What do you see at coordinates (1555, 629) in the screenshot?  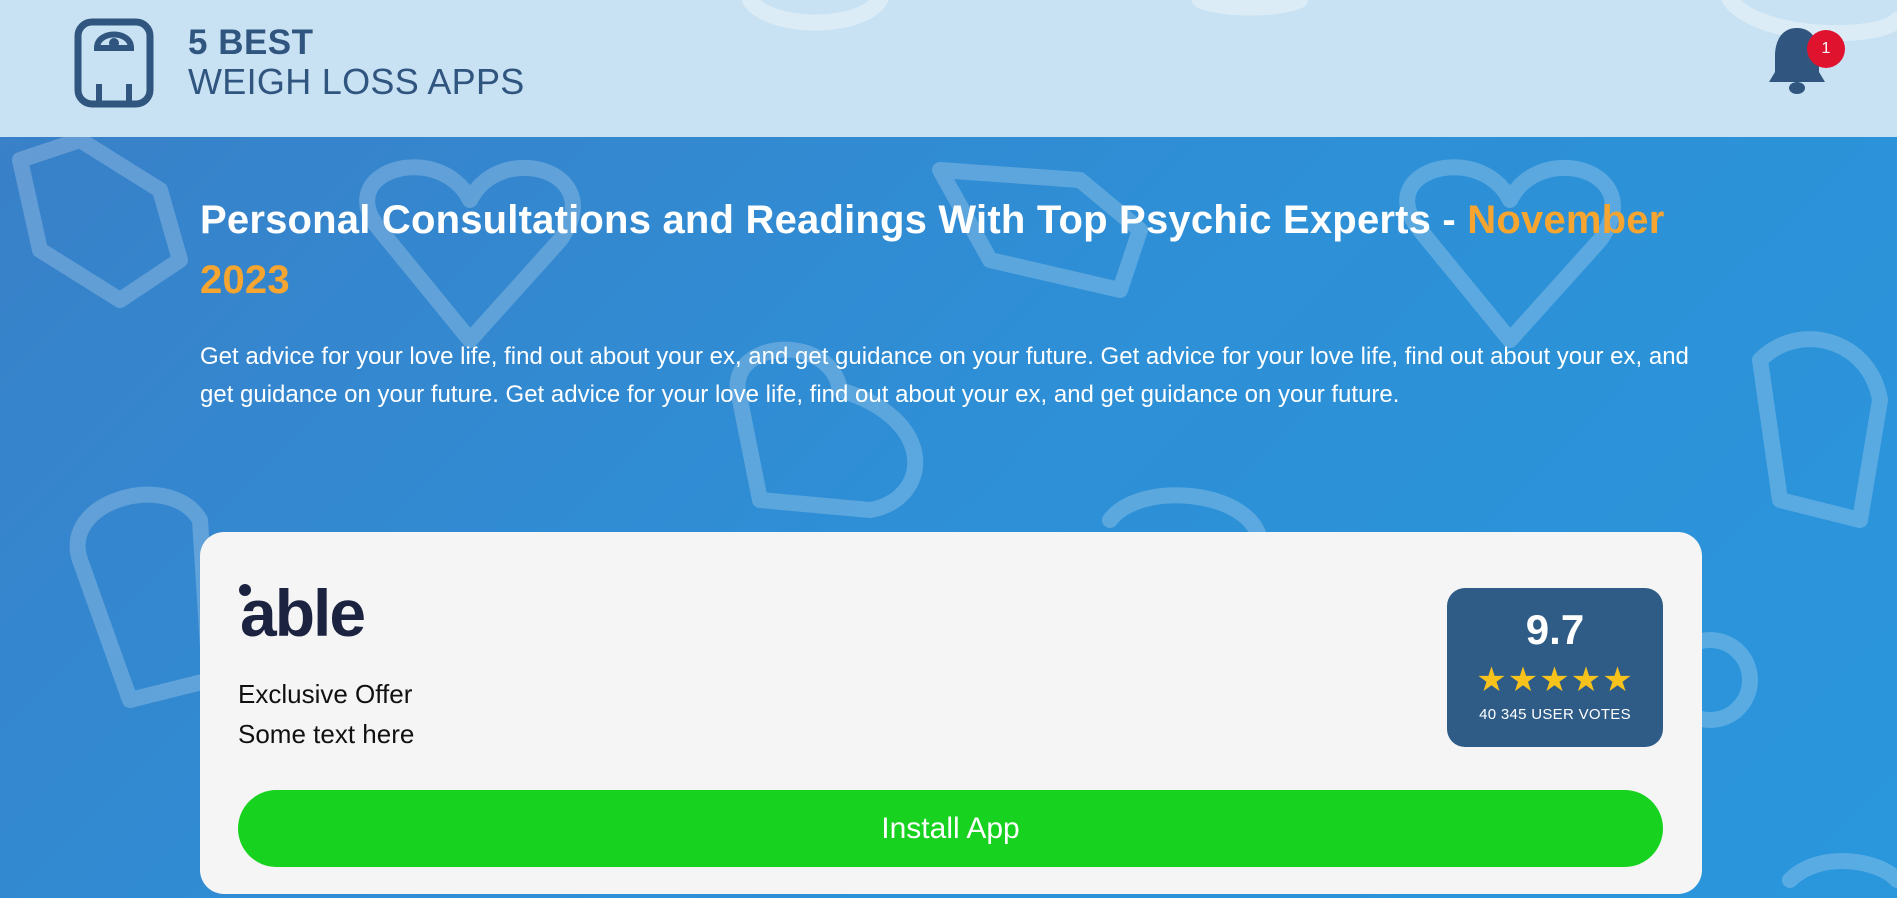 I see `rating-score: 9.7` at bounding box center [1555, 629].